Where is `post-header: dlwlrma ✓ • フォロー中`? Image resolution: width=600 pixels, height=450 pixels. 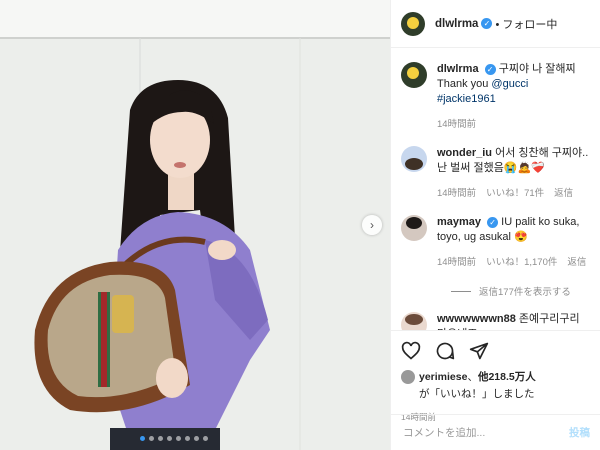
post-header: dlwlrma ✓ • フォロー中 is located at coordinates (495, 24).